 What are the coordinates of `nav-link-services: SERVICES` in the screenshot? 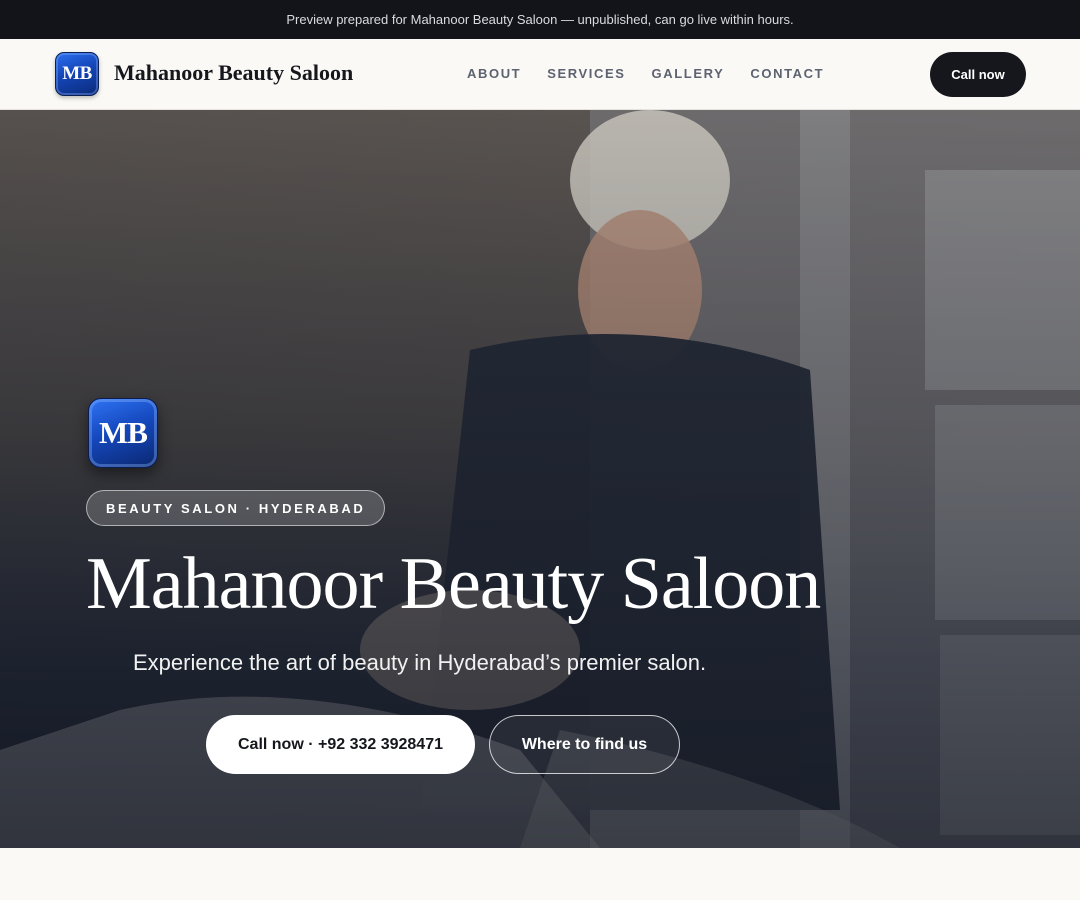 It's located at (586, 73).